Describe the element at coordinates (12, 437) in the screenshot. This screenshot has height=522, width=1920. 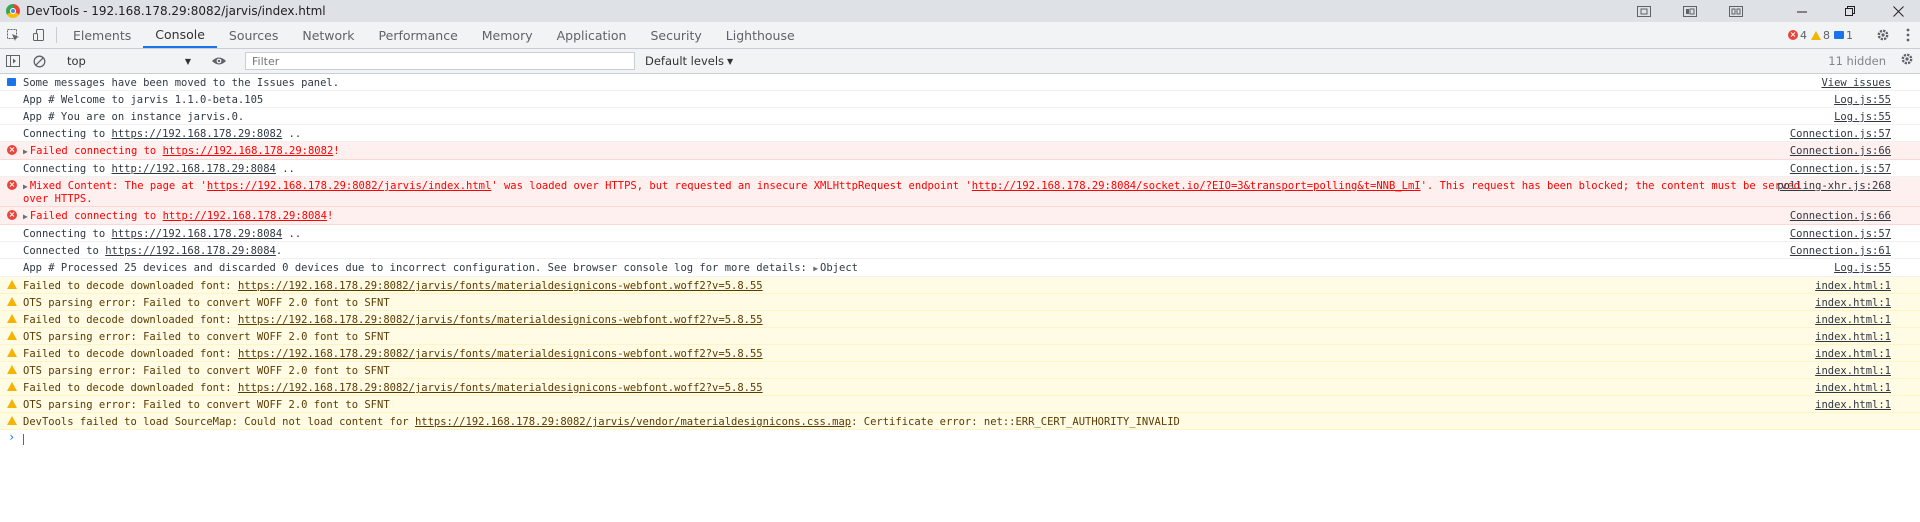
I see `prompt-chevron-icon: ›` at that location.